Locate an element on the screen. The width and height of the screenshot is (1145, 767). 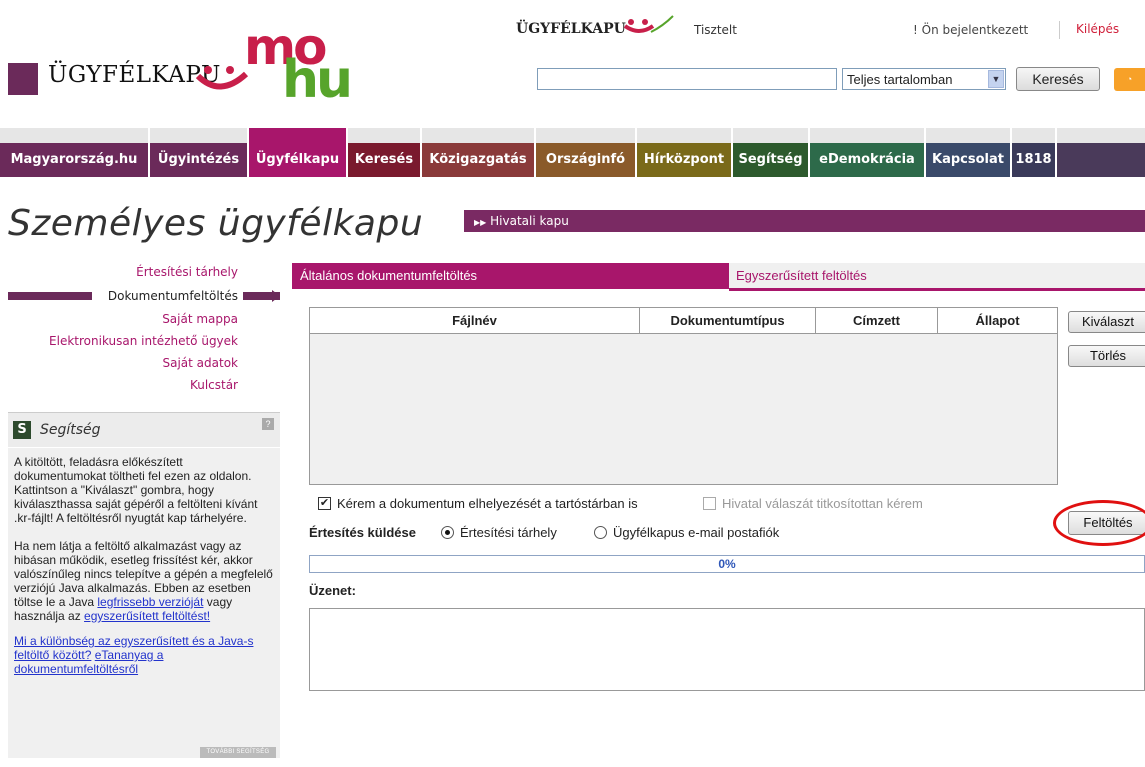
page-title: Személyes ügyfélkapu is located at coordinates (216, 223).